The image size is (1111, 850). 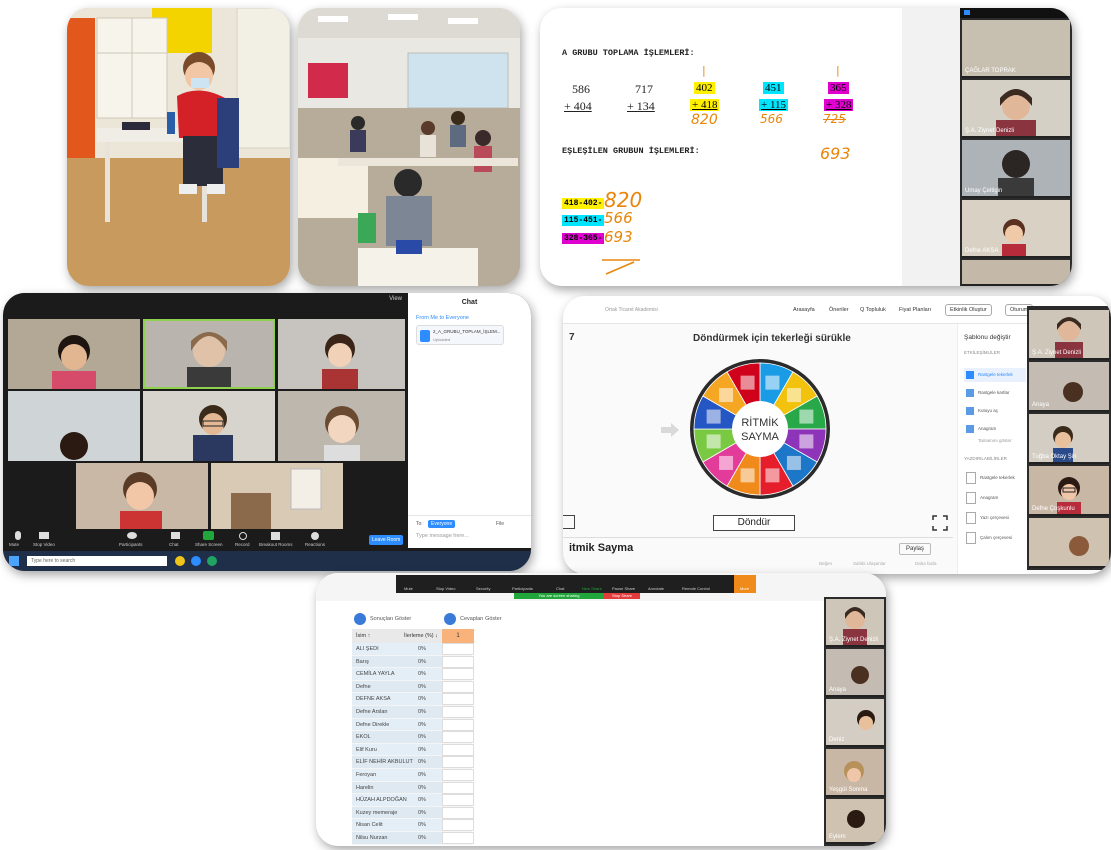 What do you see at coordinates (1016, 49) in the screenshot?
I see `video-tile: ÇAĞLAR TOPRAK` at bounding box center [1016, 49].